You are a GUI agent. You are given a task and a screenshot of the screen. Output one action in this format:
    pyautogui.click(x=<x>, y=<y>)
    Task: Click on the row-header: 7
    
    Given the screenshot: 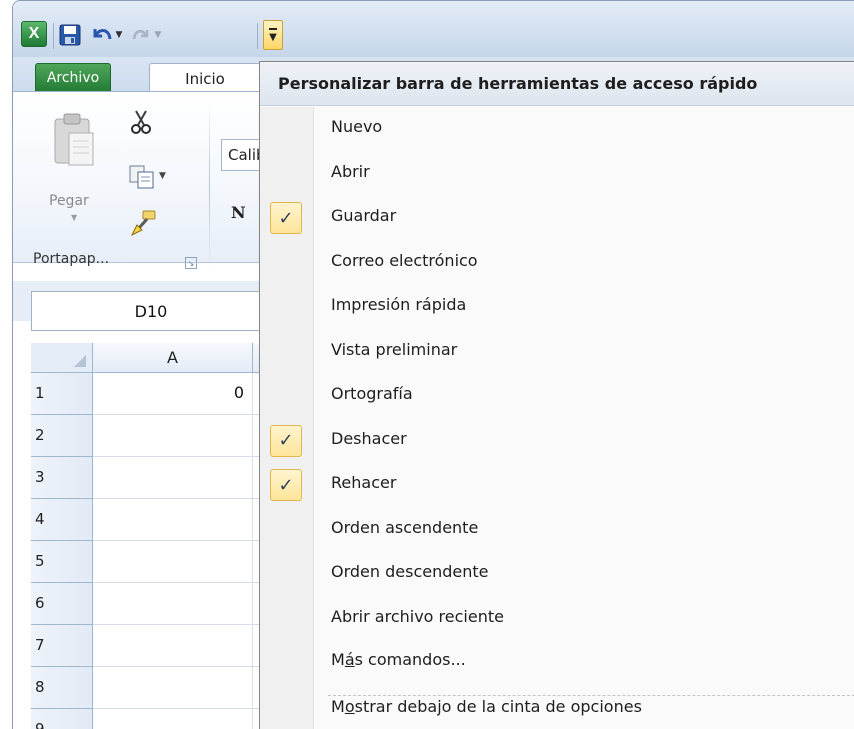 What is the action you would take?
    pyautogui.click(x=62, y=646)
    